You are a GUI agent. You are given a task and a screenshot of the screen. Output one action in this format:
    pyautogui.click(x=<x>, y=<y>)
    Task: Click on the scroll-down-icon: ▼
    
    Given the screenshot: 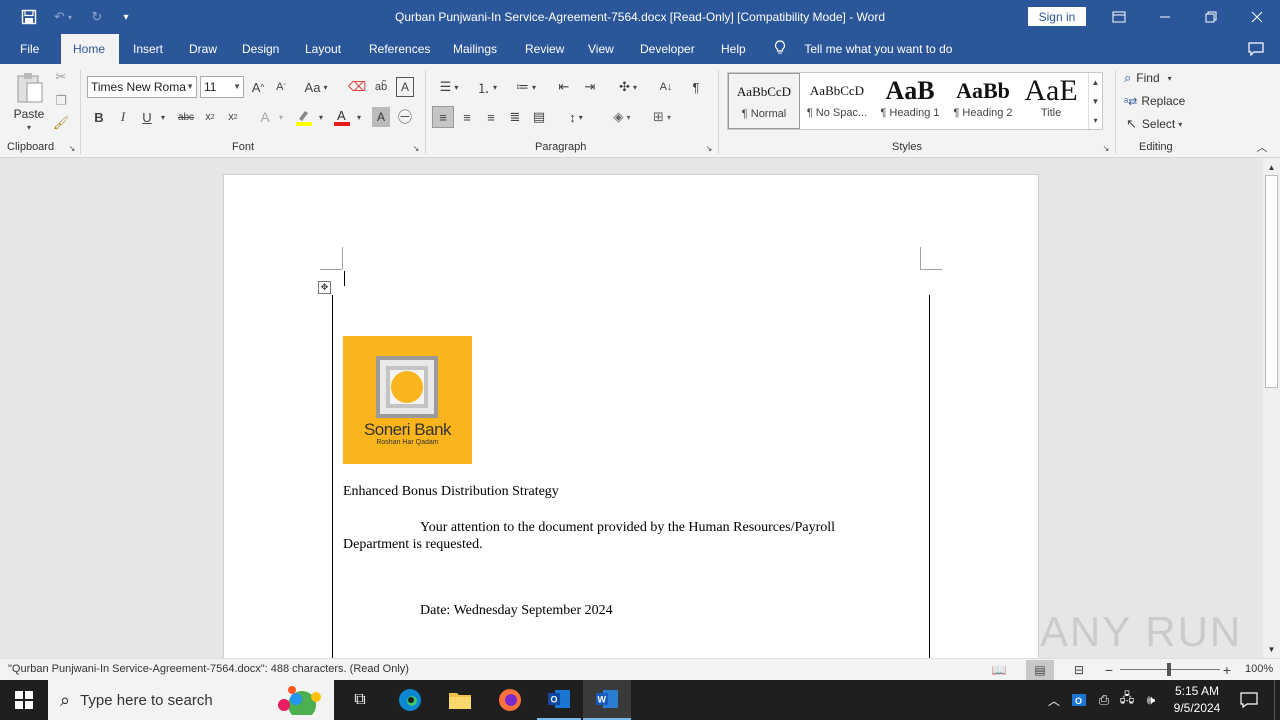 What is the action you would take?
    pyautogui.click(x=1271, y=649)
    